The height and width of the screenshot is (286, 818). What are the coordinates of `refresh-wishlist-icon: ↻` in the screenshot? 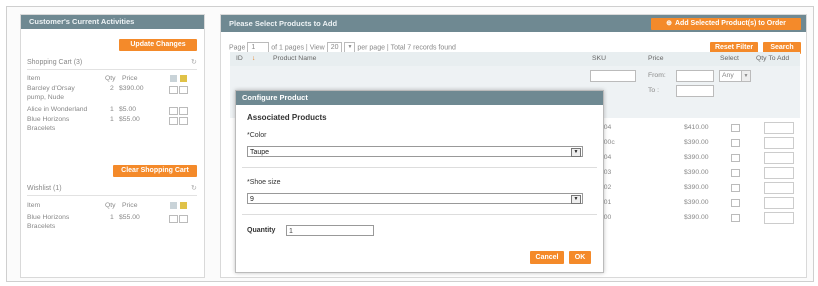 It's located at (194, 188).